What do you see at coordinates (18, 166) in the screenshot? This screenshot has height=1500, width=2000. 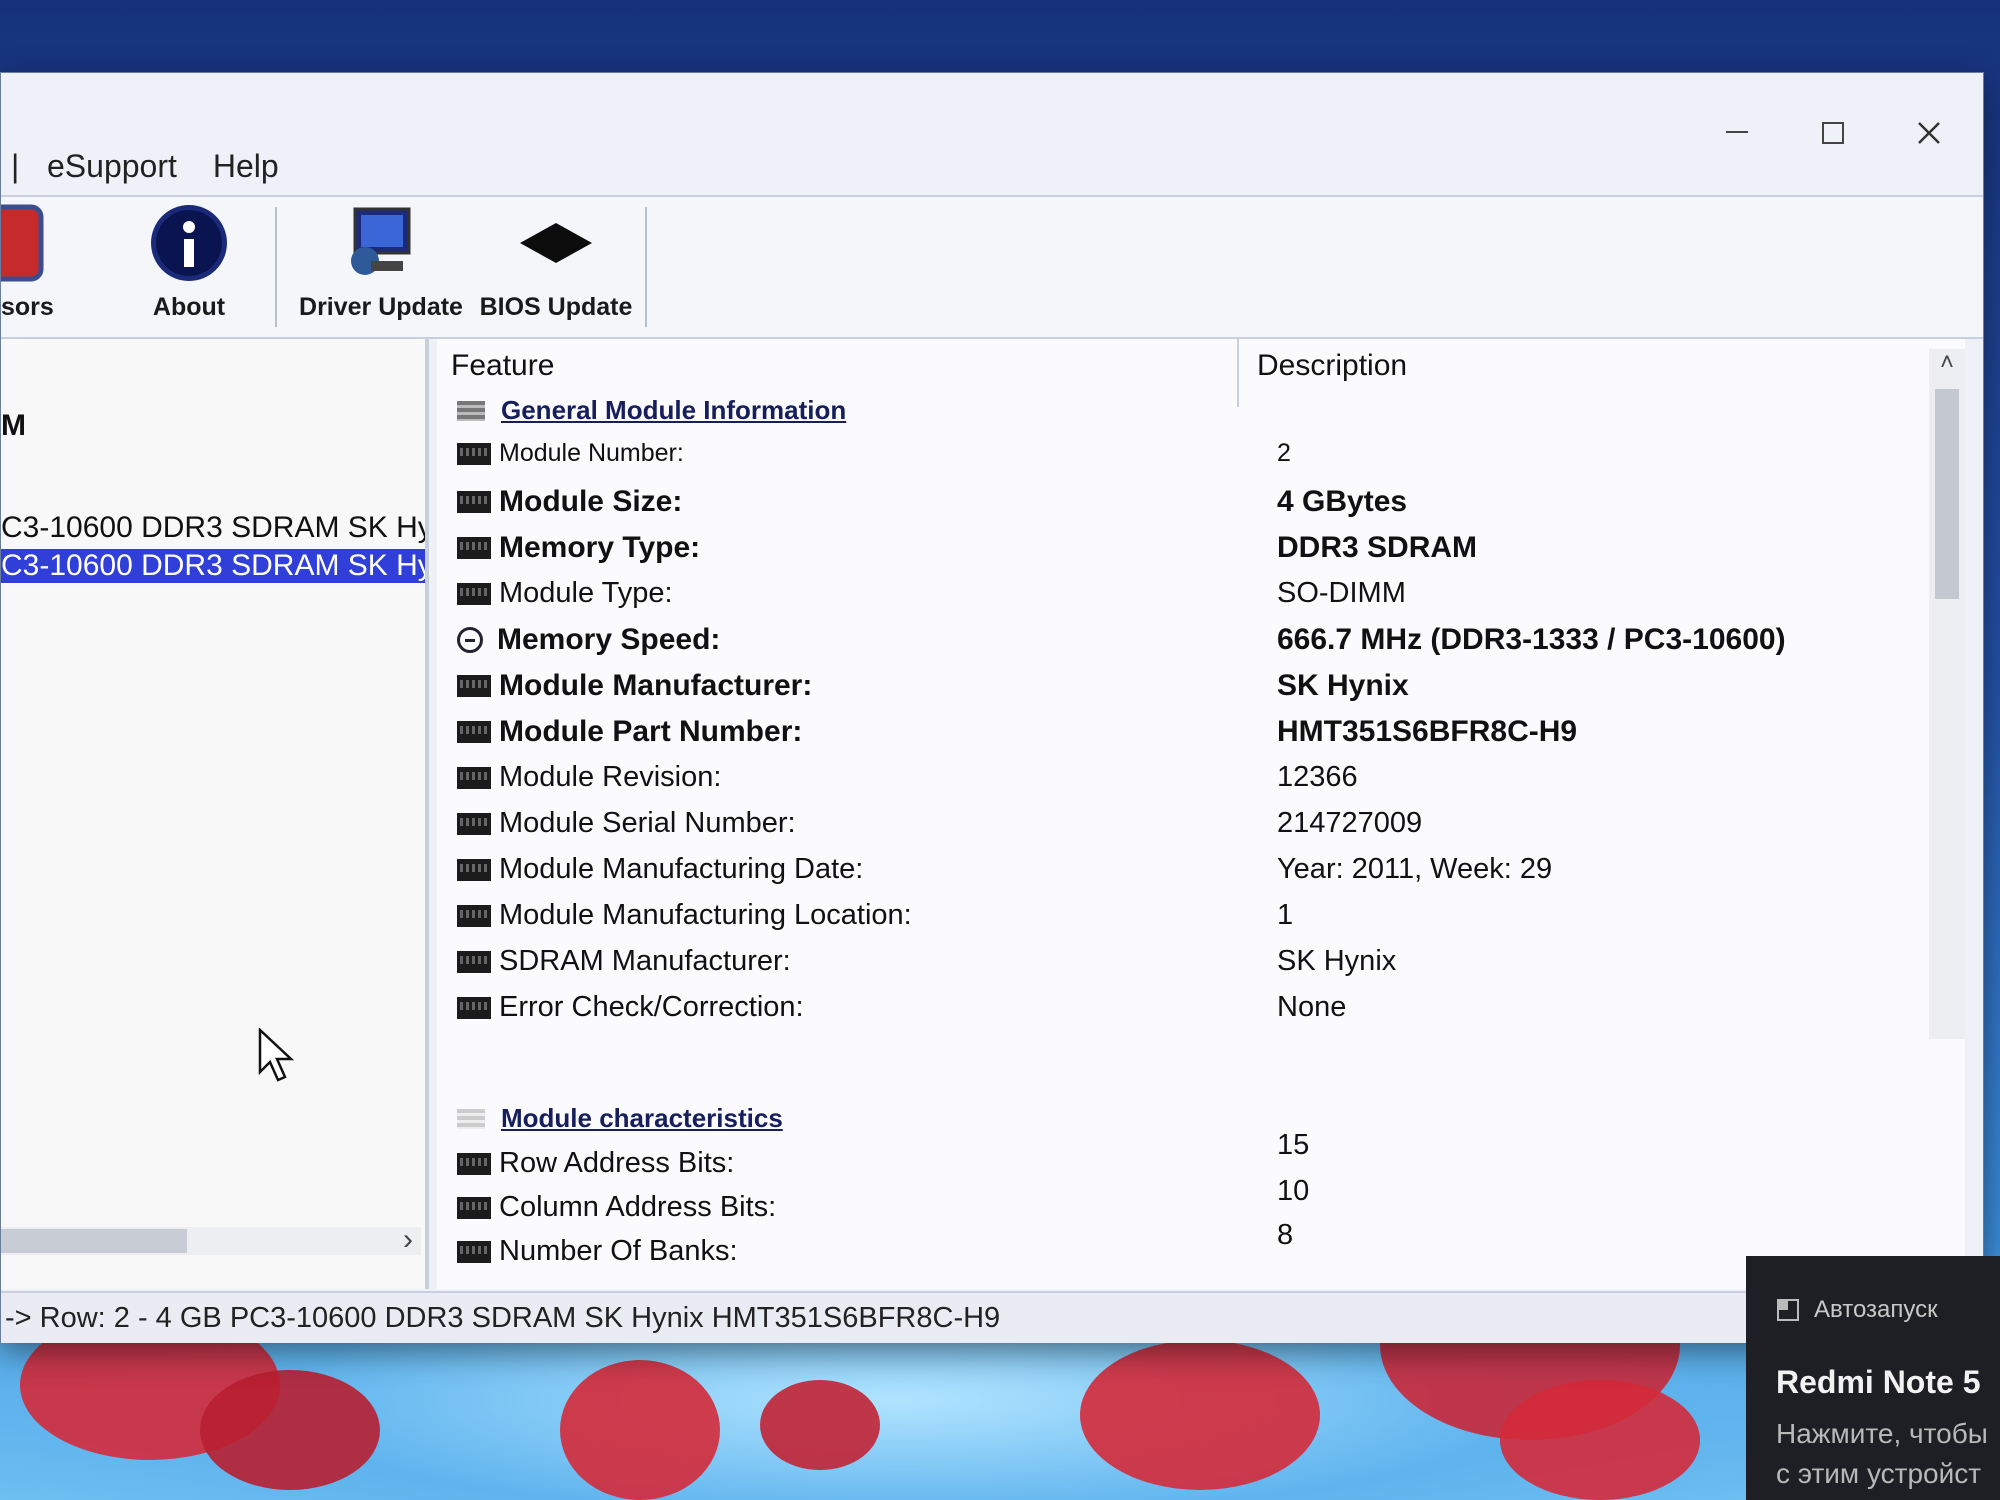 I see `menu-item-clipped: |` at bounding box center [18, 166].